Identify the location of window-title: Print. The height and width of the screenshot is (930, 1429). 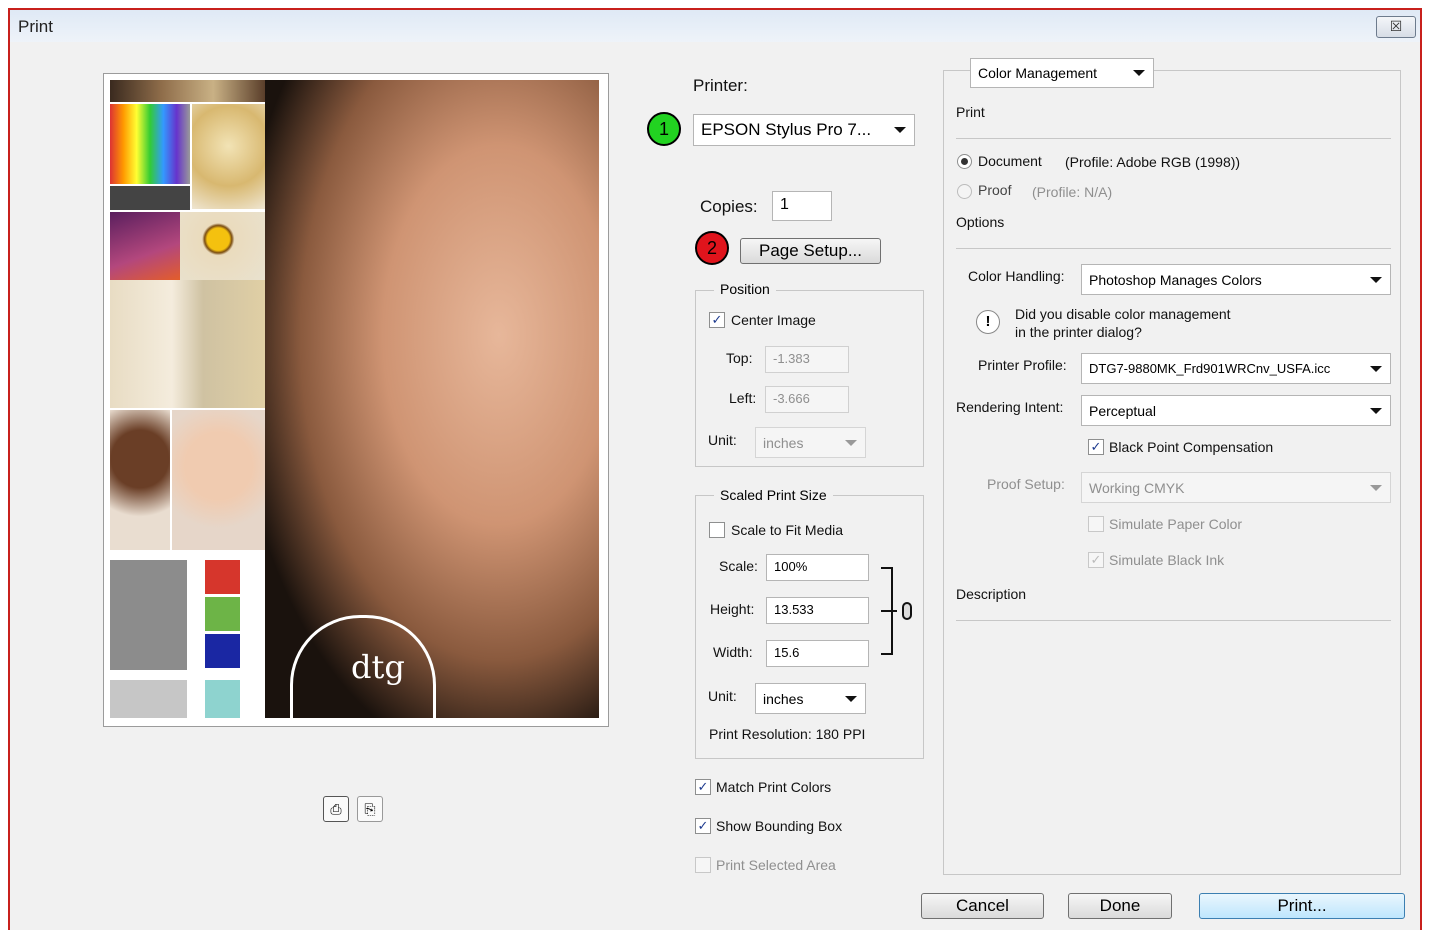
(35, 26).